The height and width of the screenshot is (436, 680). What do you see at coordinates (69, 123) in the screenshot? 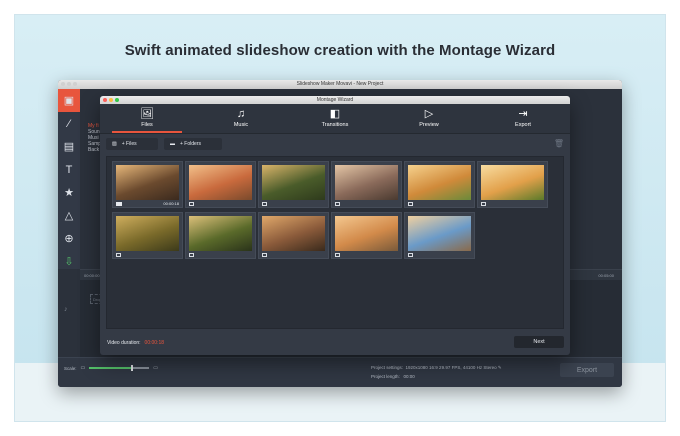
I see `magic-wand-icon: ⁄` at bounding box center [69, 123].